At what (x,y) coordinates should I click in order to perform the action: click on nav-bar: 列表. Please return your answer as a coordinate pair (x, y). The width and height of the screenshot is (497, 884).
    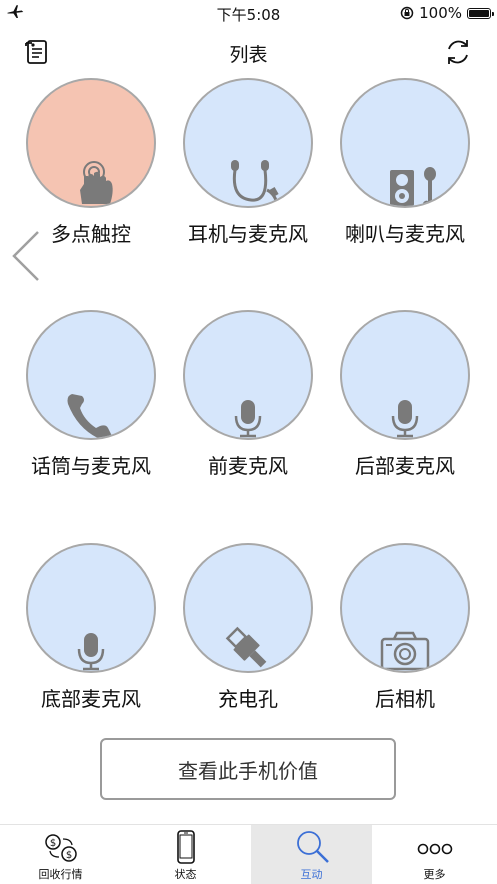
    Looking at the image, I should click on (248, 52).